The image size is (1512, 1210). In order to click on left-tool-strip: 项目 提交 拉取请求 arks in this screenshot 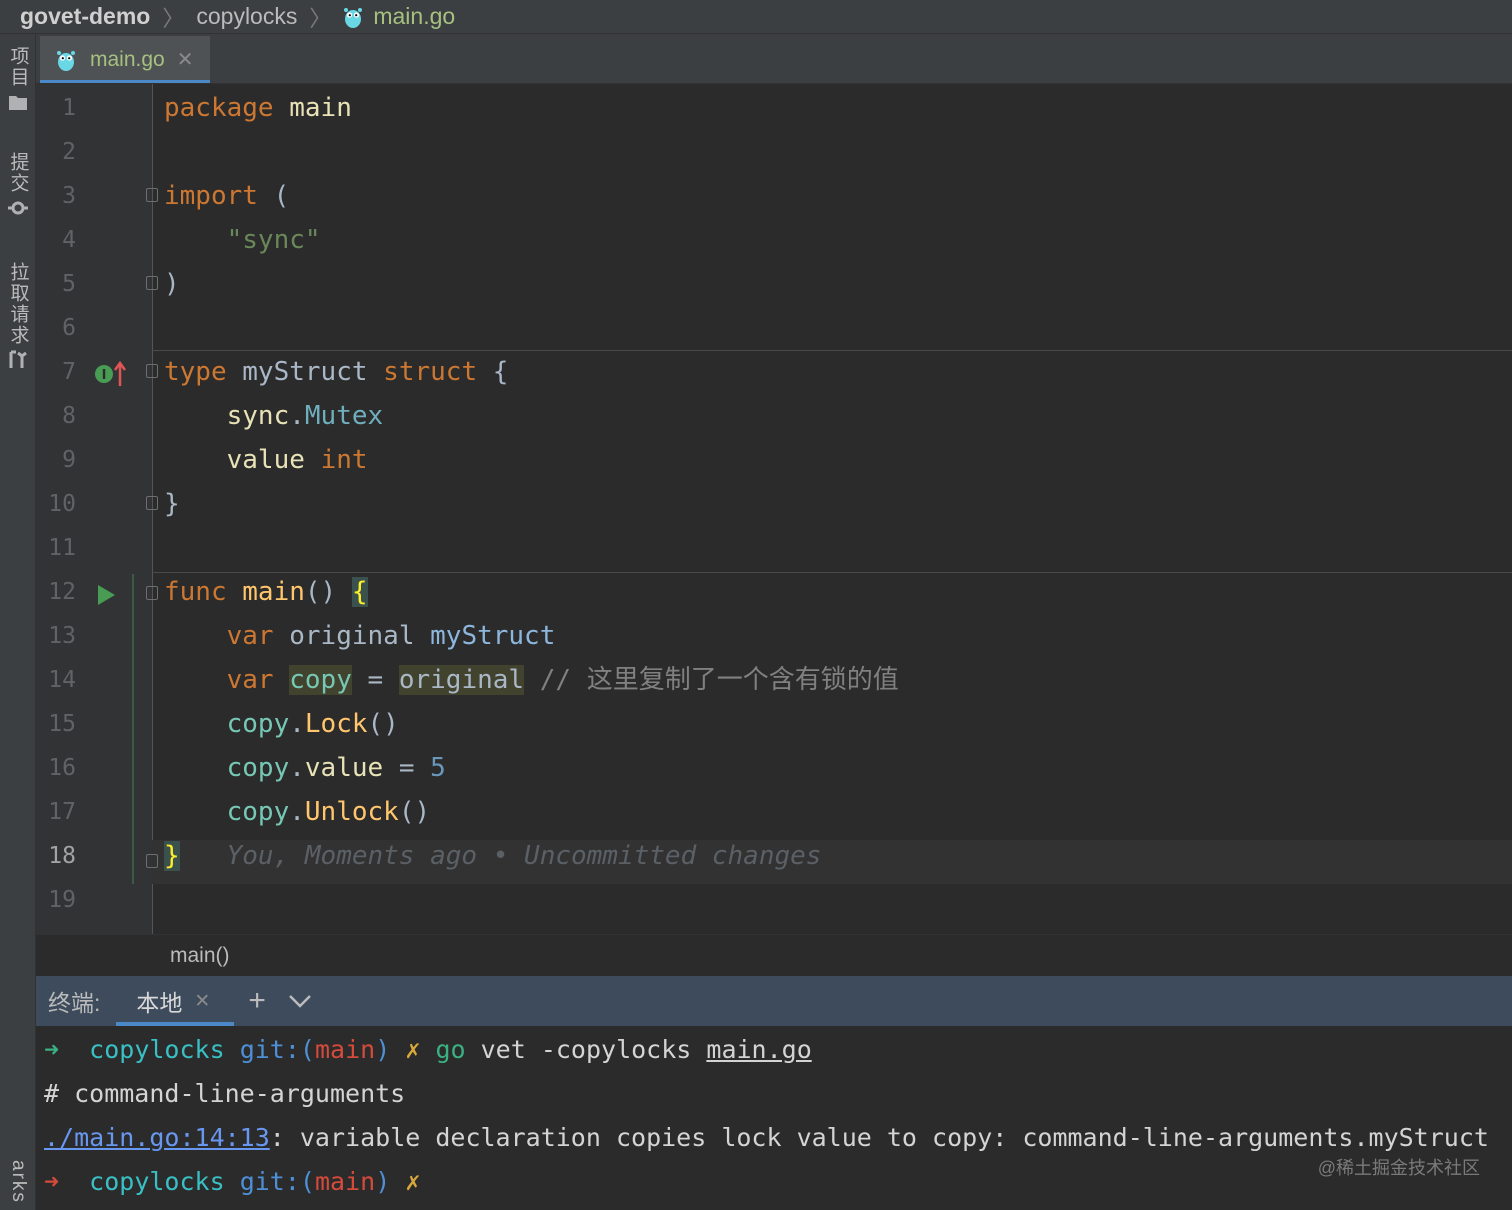, I will do `click(18, 622)`.